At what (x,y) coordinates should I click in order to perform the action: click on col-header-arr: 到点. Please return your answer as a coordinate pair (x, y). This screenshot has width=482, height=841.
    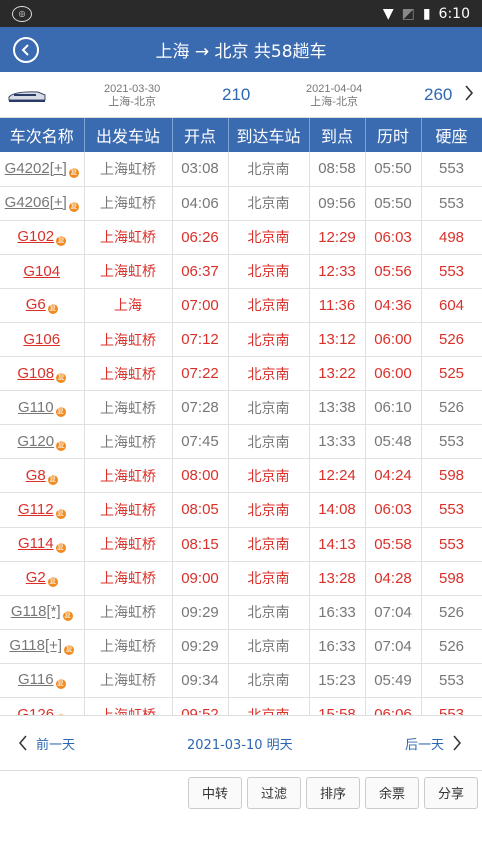
    Looking at the image, I should click on (337, 135).